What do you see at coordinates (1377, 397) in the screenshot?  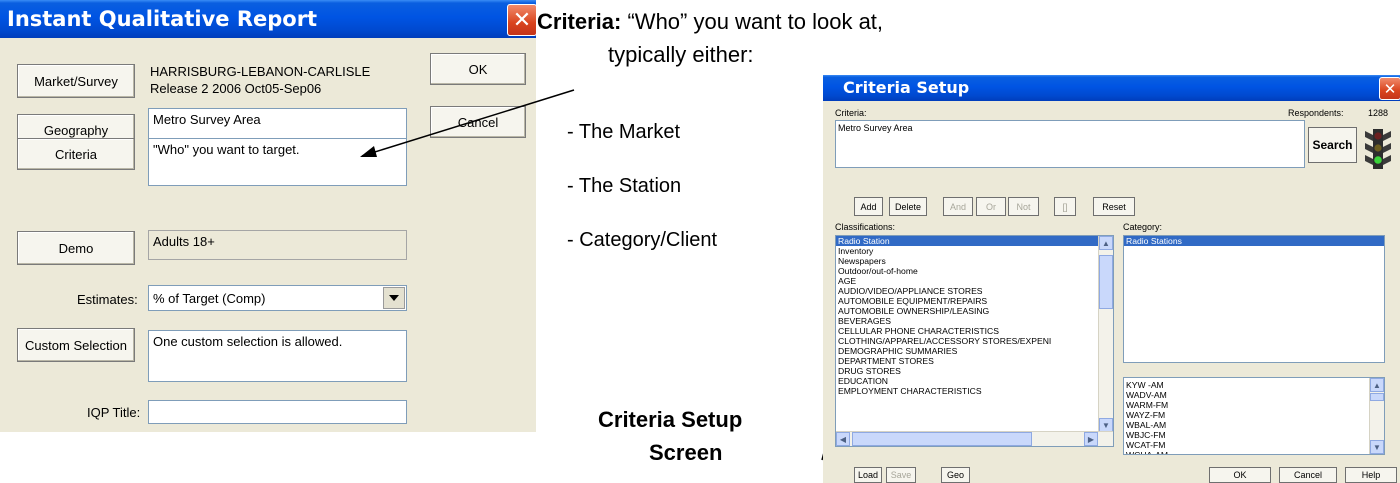 I see `stations-scroll-thumb` at bounding box center [1377, 397].